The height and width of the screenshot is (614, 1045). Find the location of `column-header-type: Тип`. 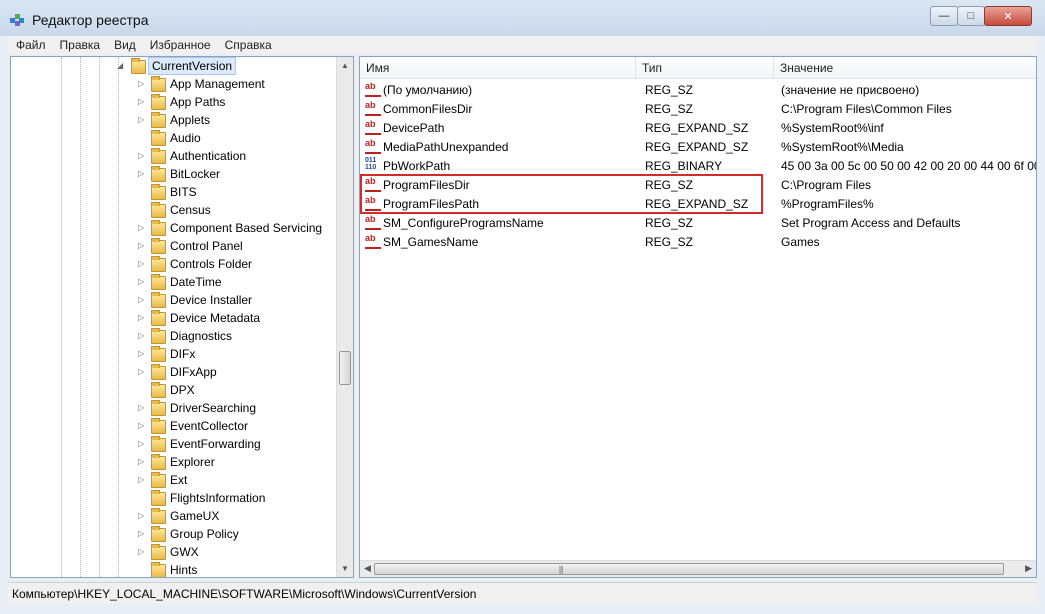

column-header-type: Тип is located at coordinates (705, 68).